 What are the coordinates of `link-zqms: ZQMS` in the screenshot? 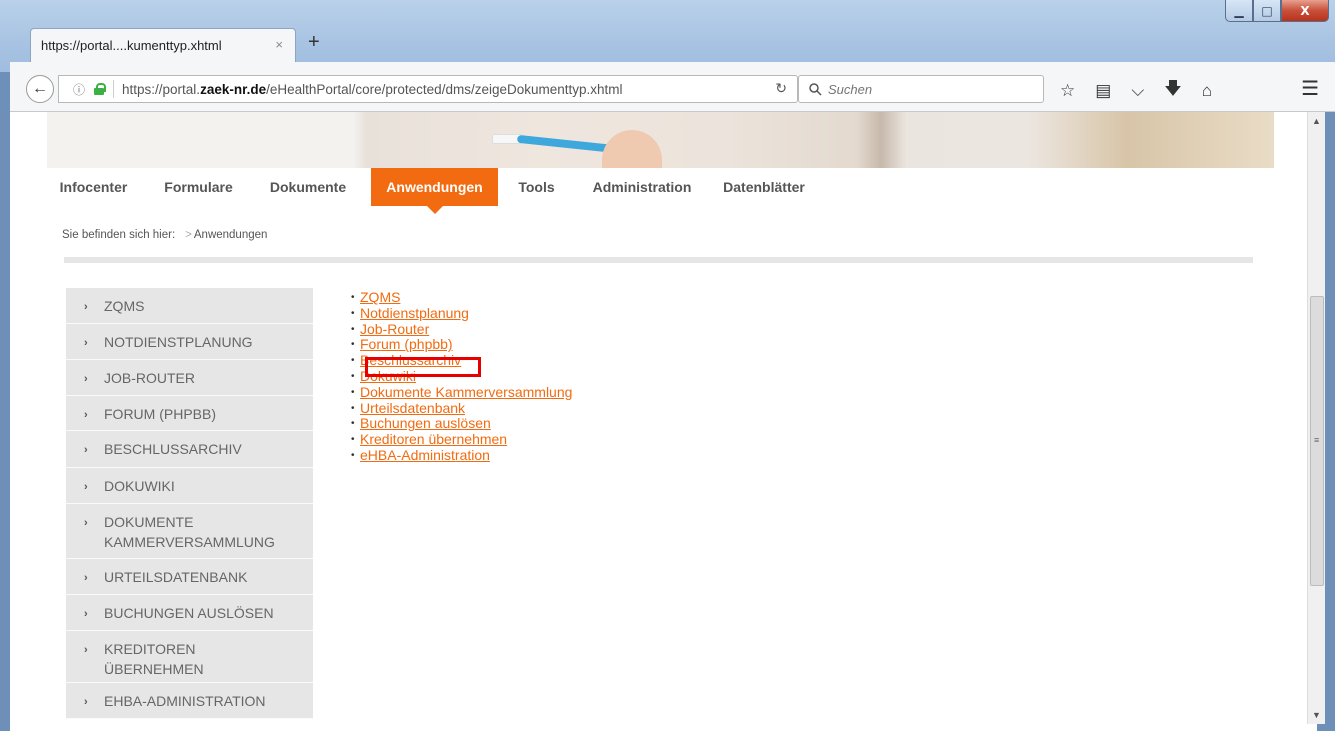 It's located at (380, 297).